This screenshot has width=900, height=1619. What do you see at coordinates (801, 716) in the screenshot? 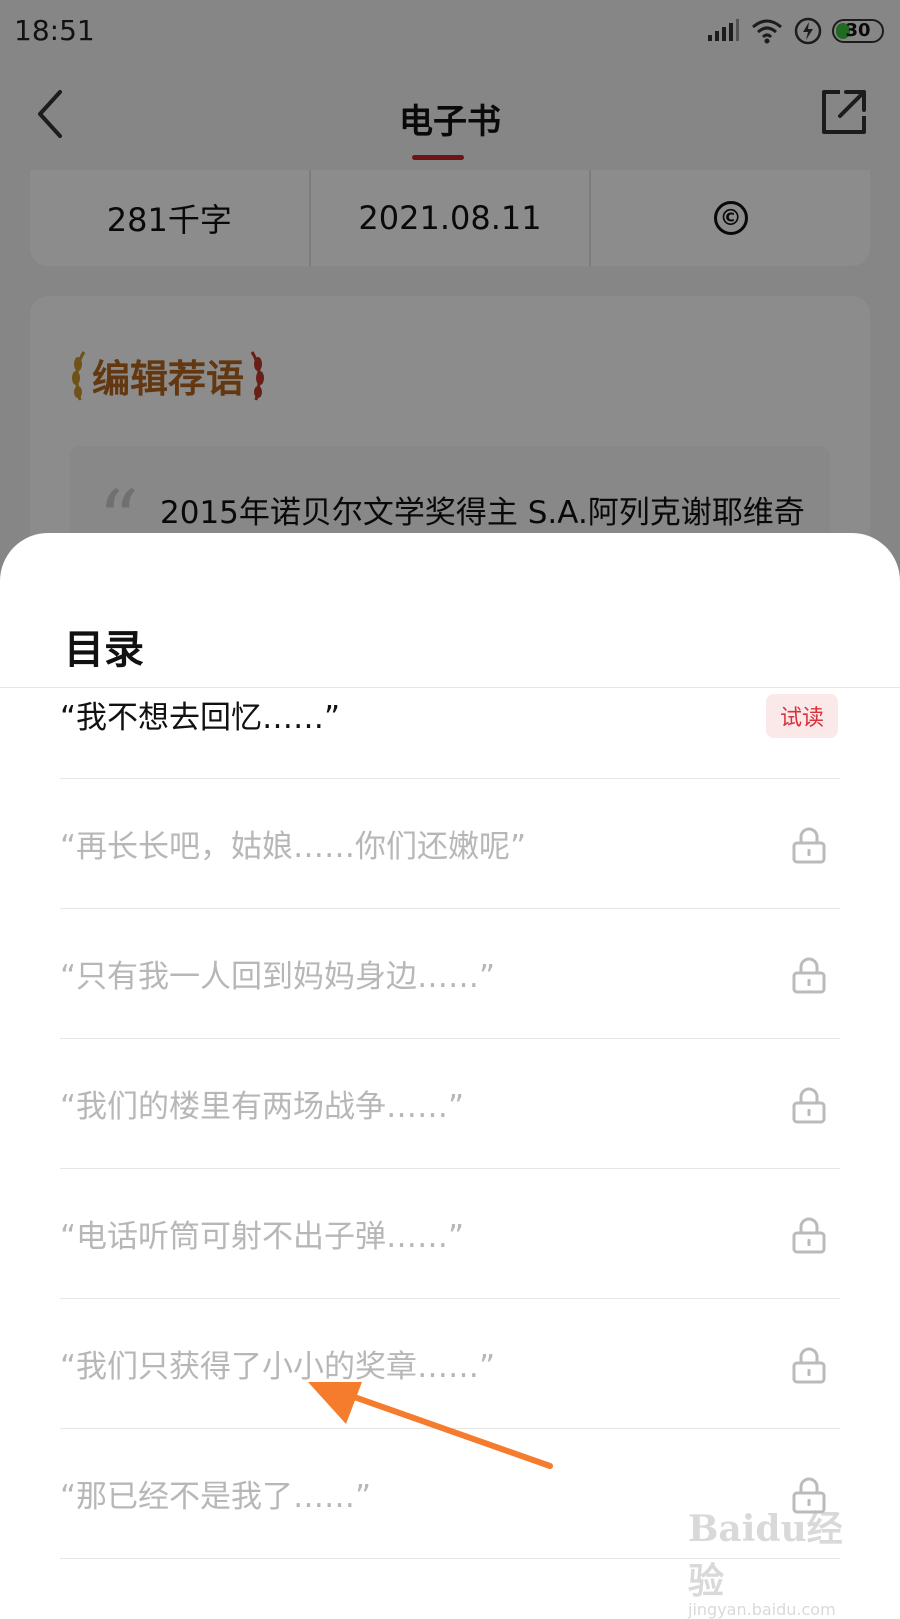
I see `trial-badge: 试读` at bounding box center [801, 716].